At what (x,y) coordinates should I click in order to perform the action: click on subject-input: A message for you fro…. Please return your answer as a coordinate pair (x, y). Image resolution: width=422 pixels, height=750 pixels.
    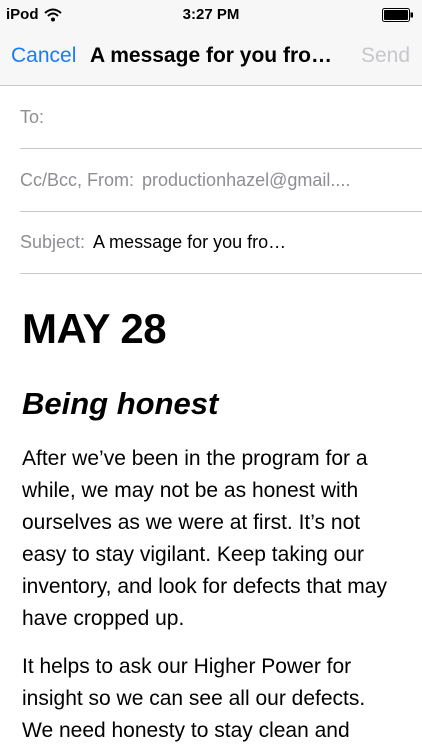
    Looking at the image, I should click on (189, 242).